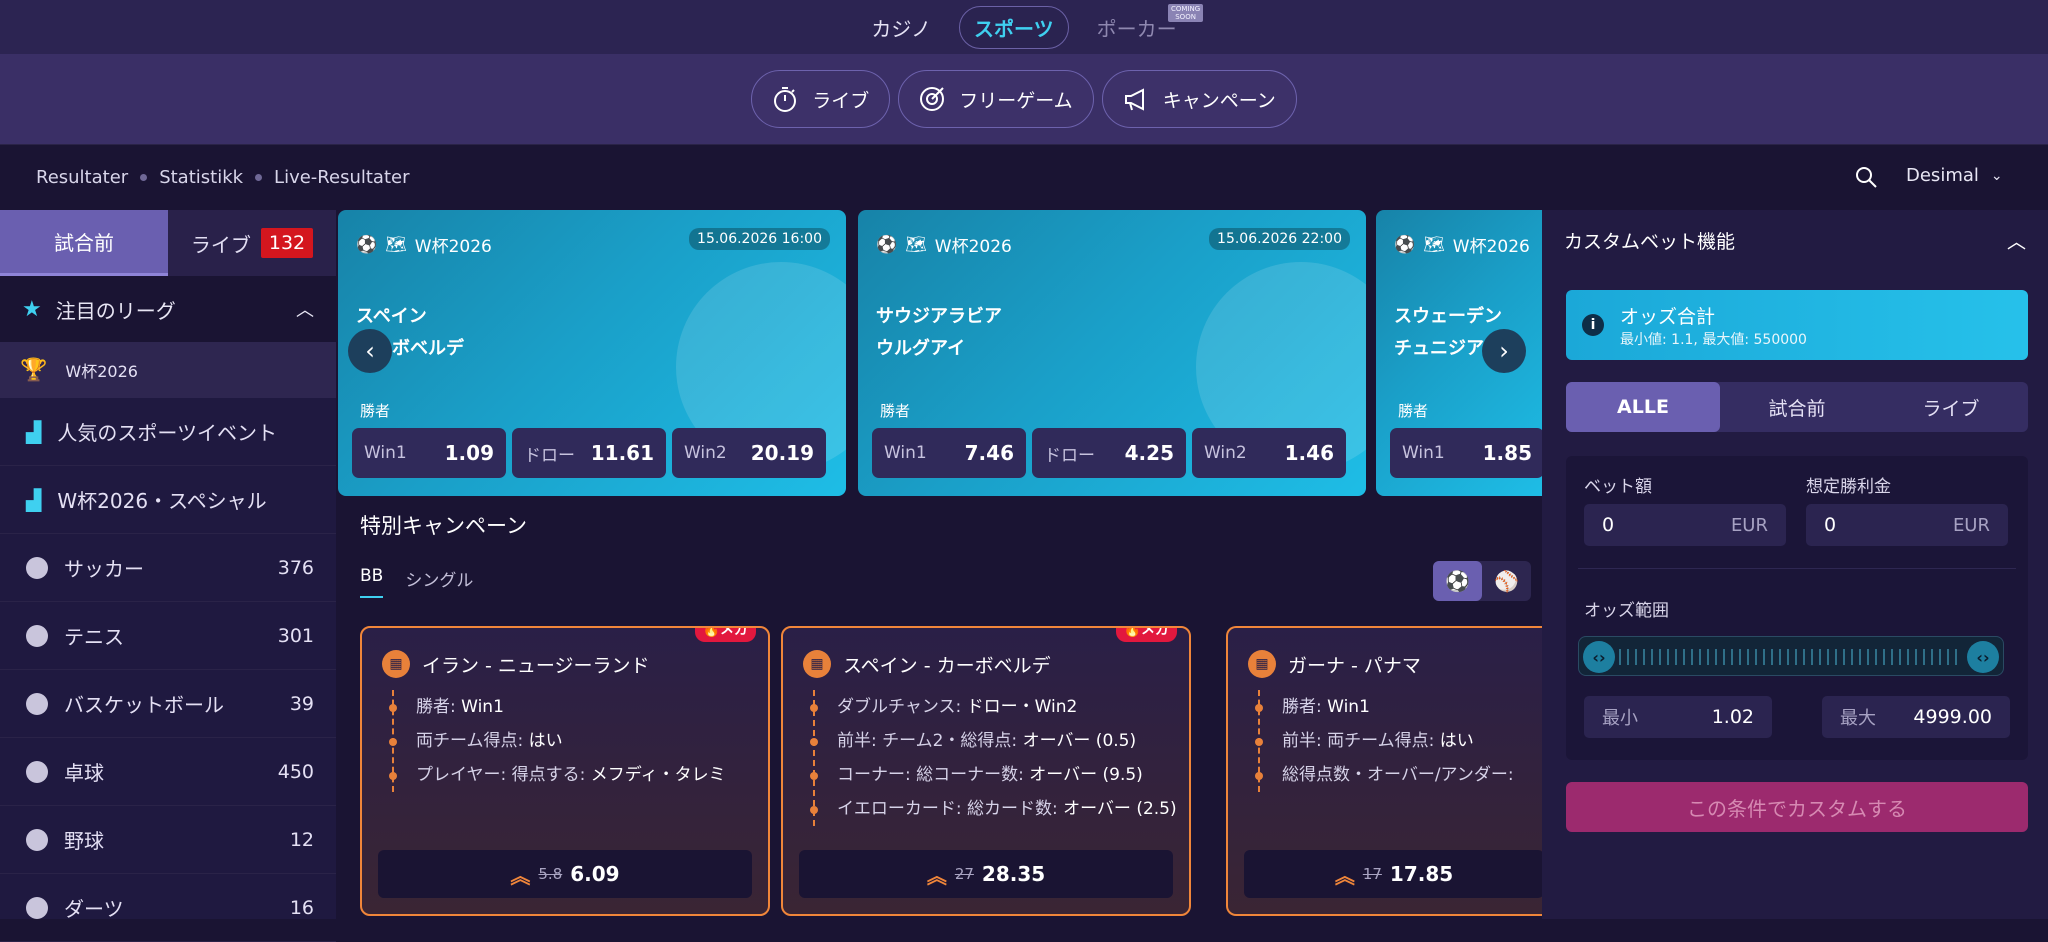  Describe the element at coordinates (94, 637) in the screenshot. I see `sidebar-item-label: テニス` at that location.